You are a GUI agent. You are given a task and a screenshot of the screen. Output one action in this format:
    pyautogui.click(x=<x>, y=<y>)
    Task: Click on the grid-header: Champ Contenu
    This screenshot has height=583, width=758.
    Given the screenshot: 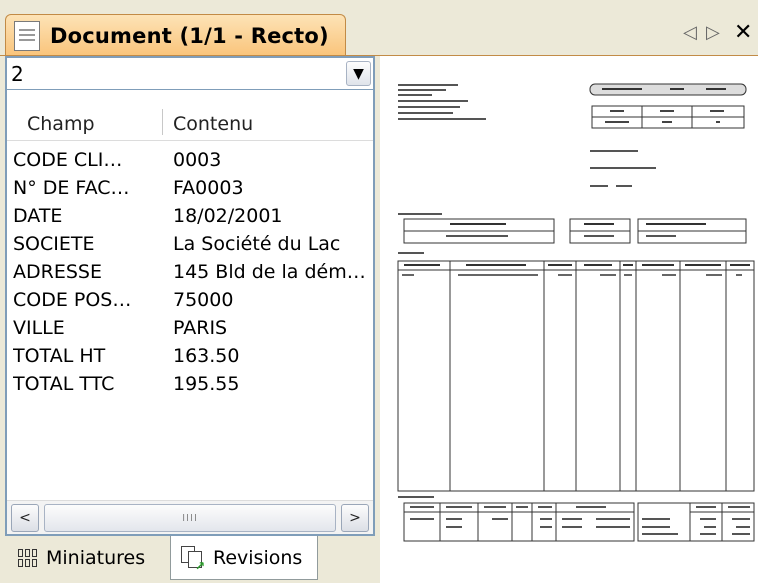 What is the action you would take?
    pyautogui.click(x=190, y=121)
    